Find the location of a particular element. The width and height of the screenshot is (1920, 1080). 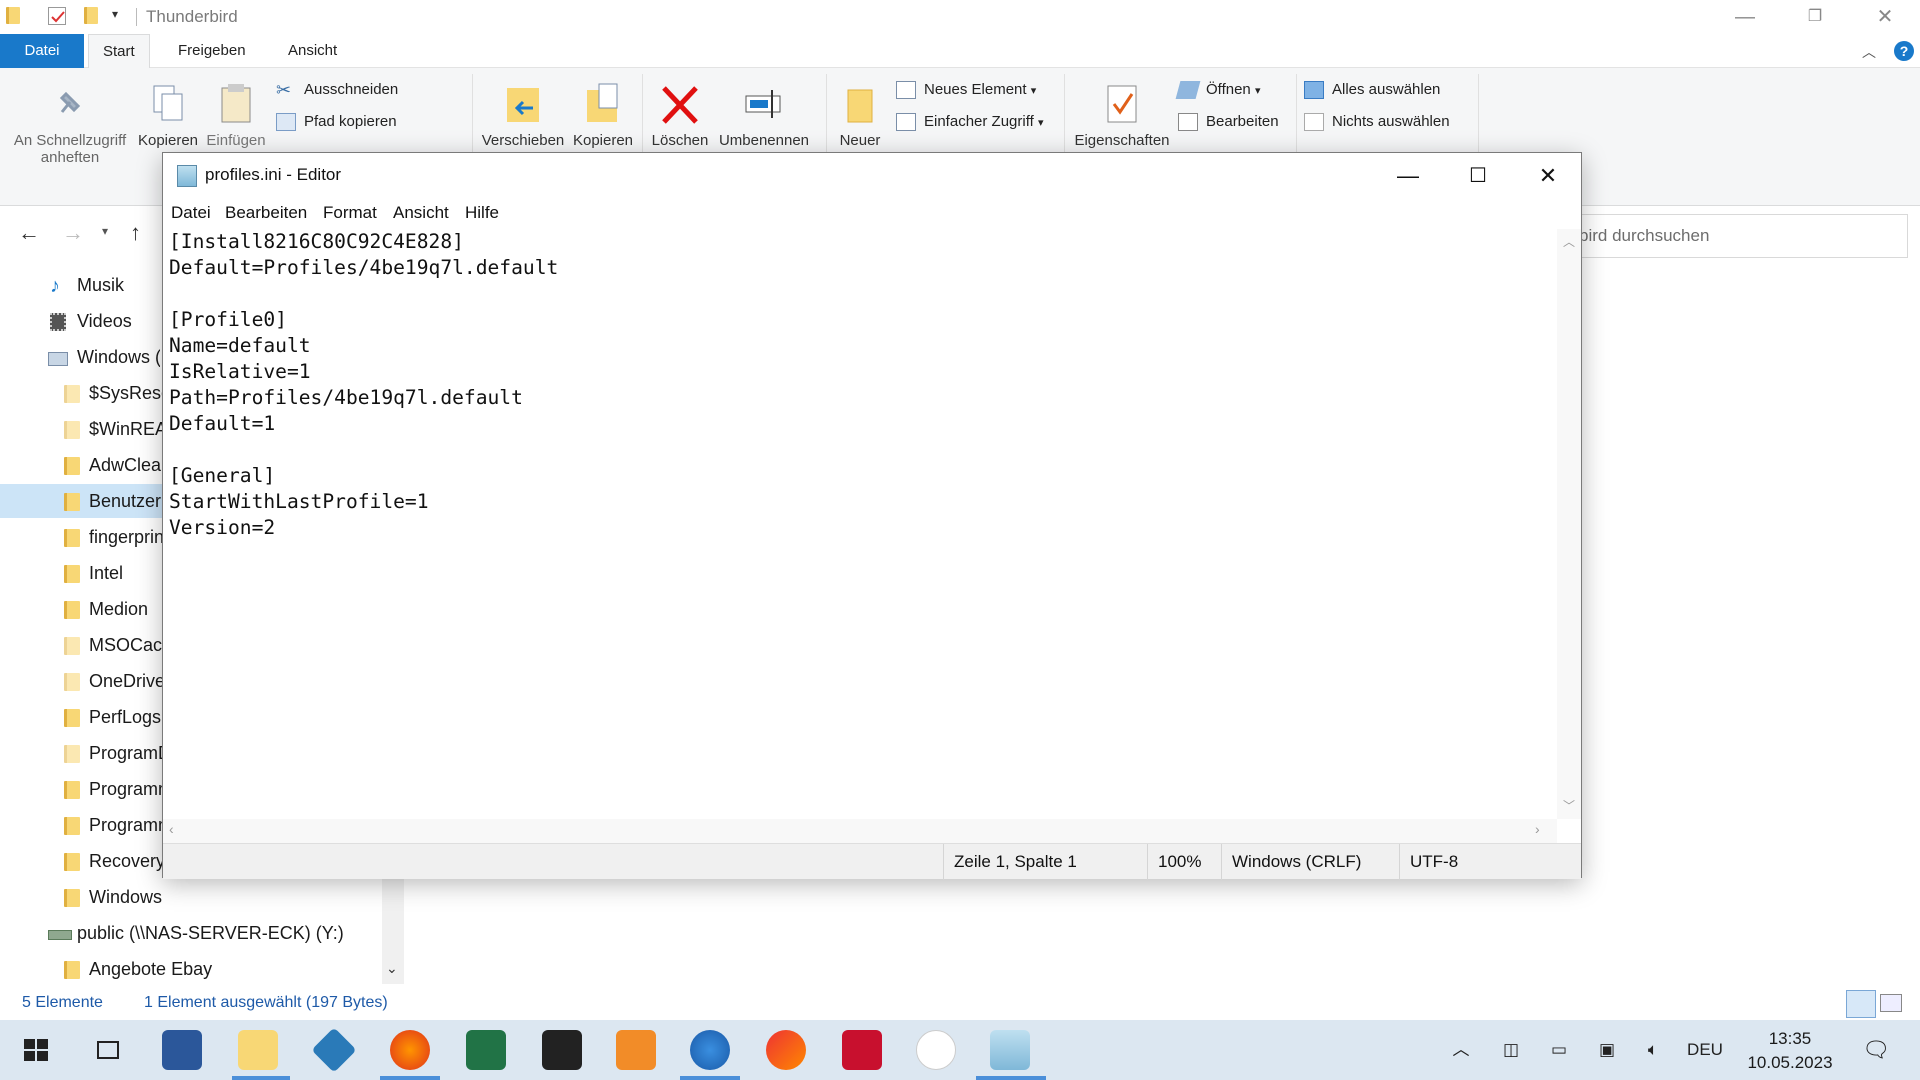

back-arrow-icon: ← is located at coordinates (29, 233).